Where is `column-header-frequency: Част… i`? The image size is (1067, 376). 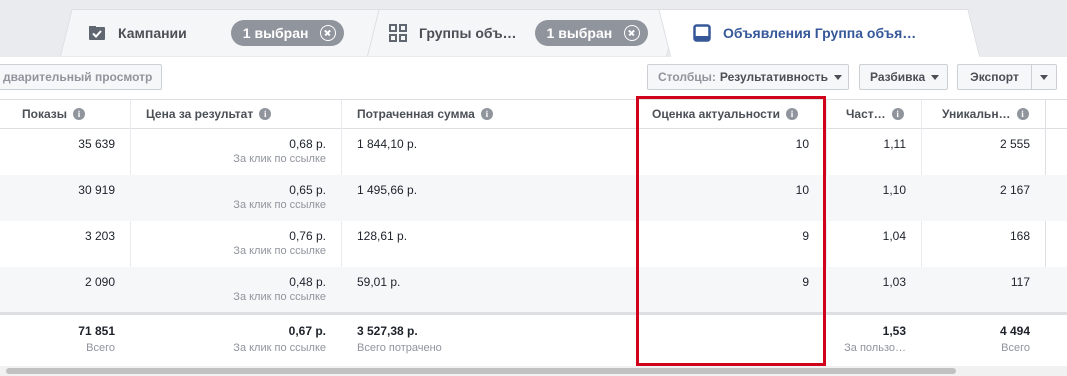 column-header-frequency: Част… i is located at coordinates (875, 114).